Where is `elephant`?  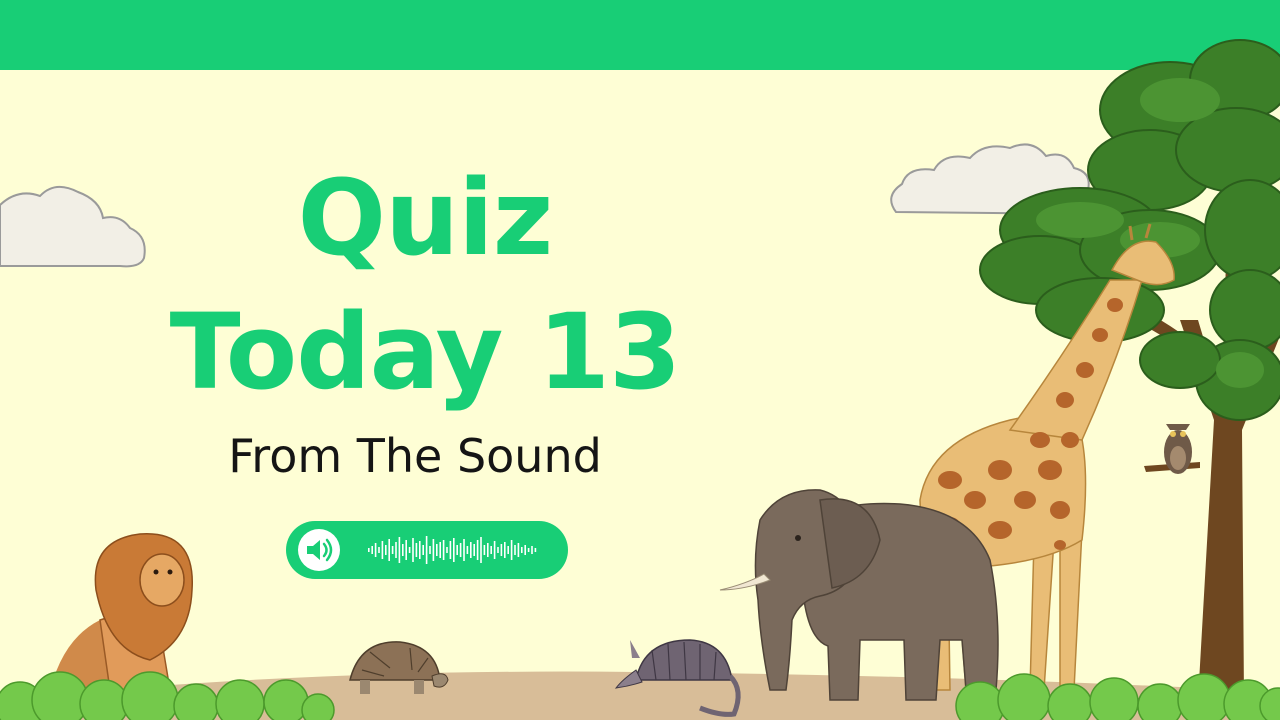
elephant is located at coordinates (859, 595).